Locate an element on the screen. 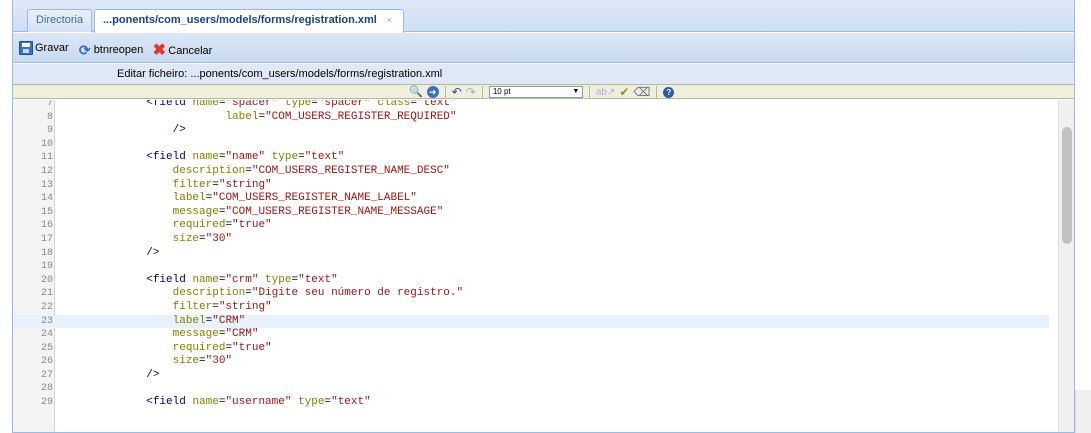  tab-label: Directoria is located at coordinates (60, 20).